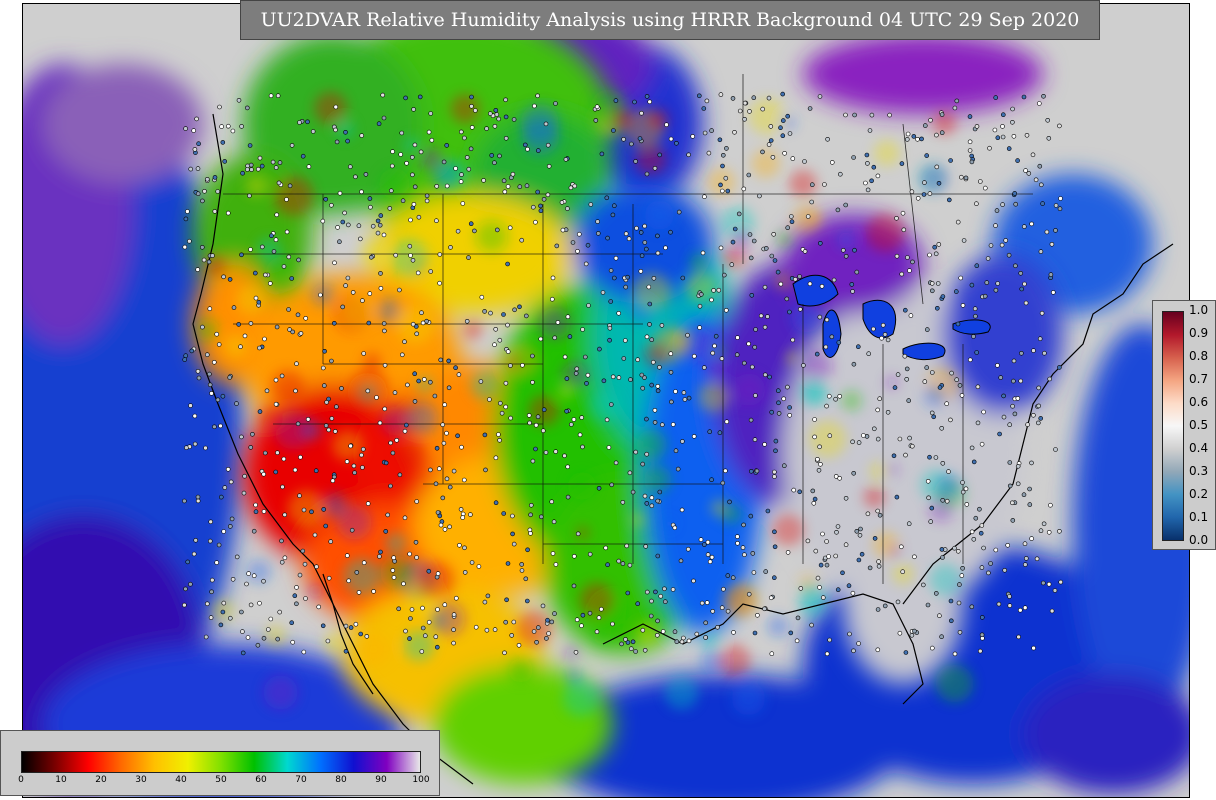 This screenshot has height=800, width=1216. I want to click on right-legend-tick: 0.5, so click(1199, 425).